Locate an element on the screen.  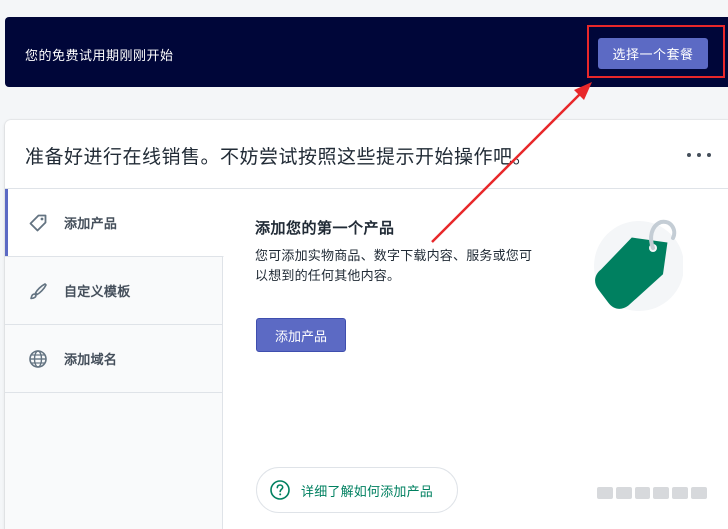
price-tag-icon is located at coordinates (633, 263).